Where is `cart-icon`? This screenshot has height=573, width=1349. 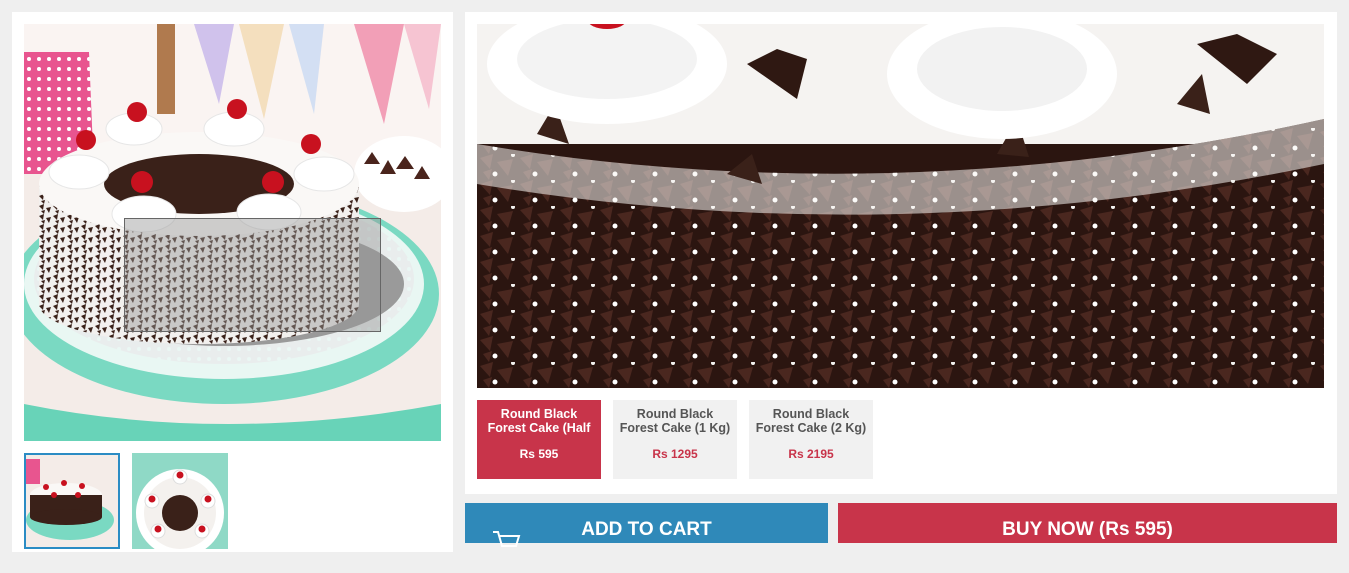
cart-icon is located at coordinates (506, 546).